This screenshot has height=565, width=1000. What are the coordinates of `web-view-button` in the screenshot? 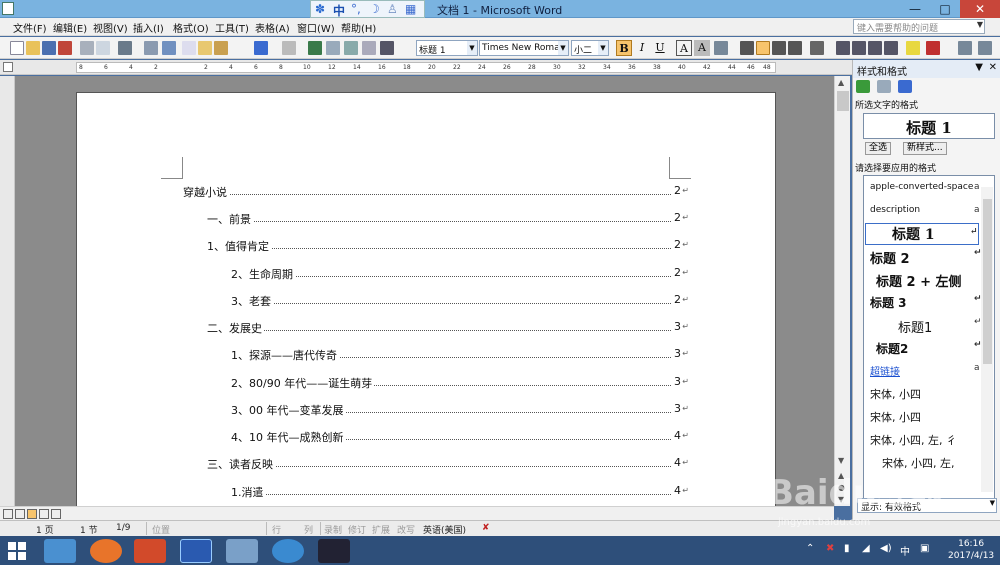 It's located at (20, 514).